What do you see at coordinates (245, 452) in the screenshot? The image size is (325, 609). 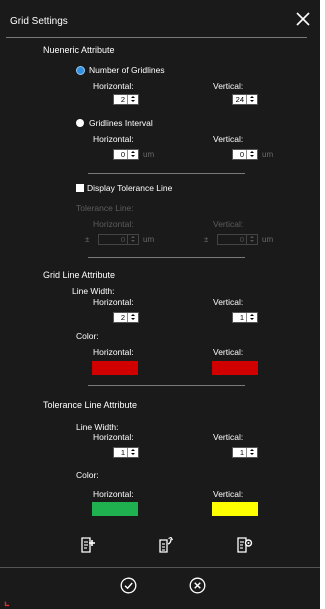 I see `tol-width-vertical-stepper: 1` at bounding box center [245, 452].